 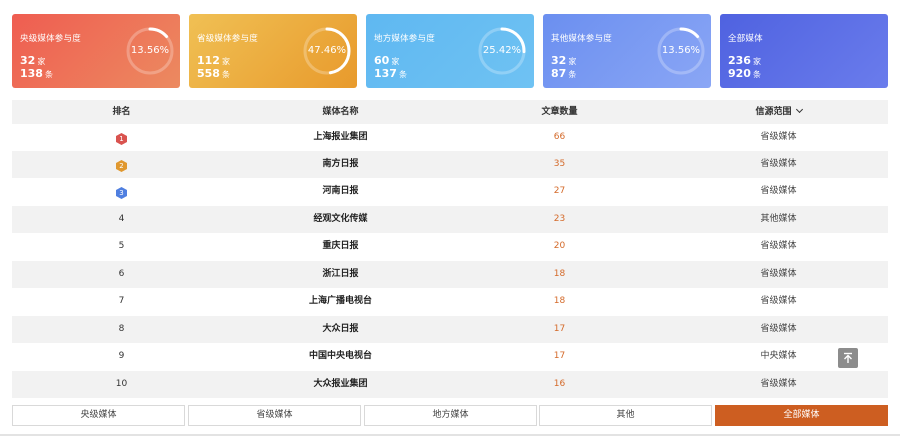 What do you see at coordinates (450, 191) in the screenshot?
I see `table-row: 3 河南日报 27 省级媒体` at bounding box center [450, 191].